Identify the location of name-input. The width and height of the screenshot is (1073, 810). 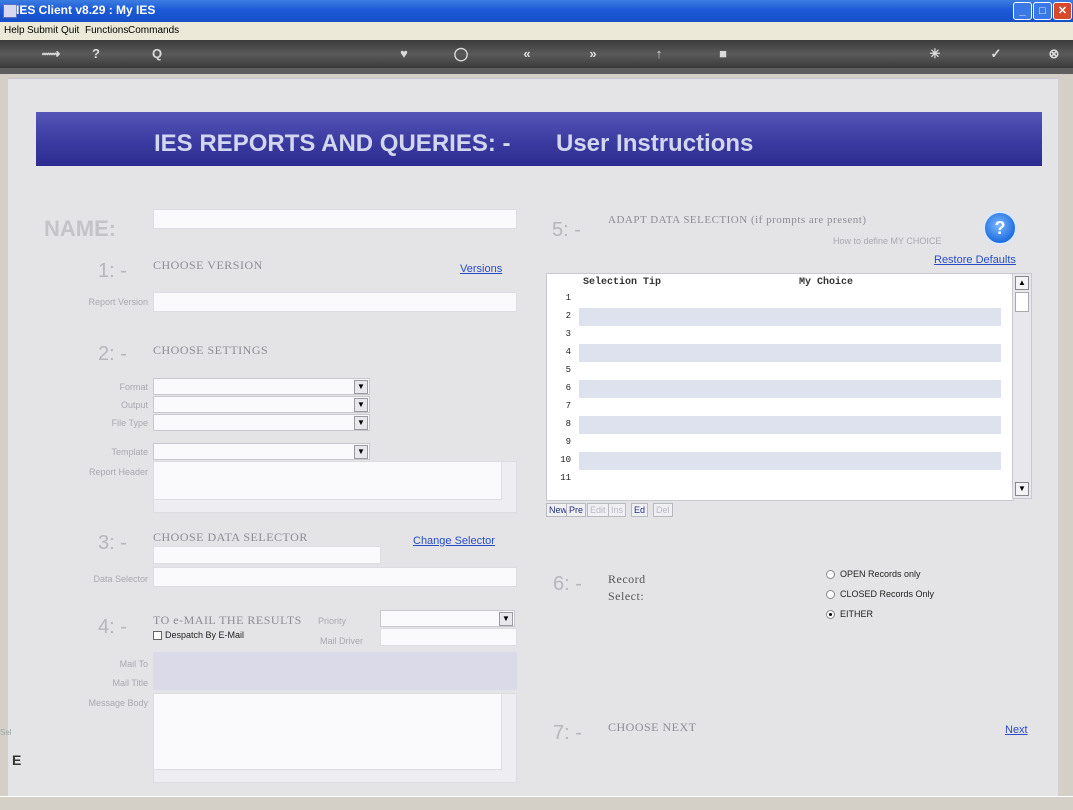
(335, 219).